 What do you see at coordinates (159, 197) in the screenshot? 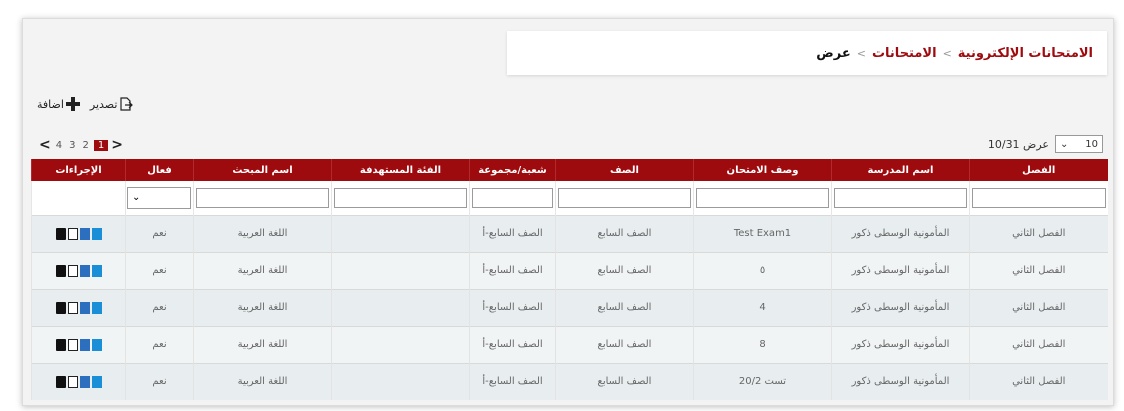
I see `filter-active-select: ⌄` at bounding box center [159, 197].